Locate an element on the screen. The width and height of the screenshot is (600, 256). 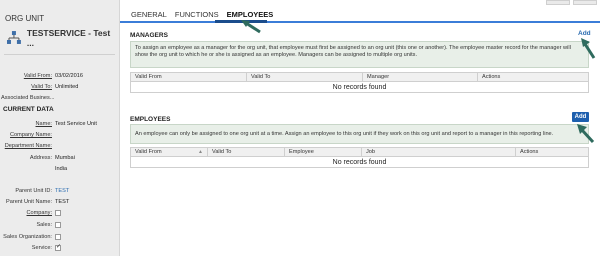
address-row: Address: Mumbai is located at coordinates (37, 158).